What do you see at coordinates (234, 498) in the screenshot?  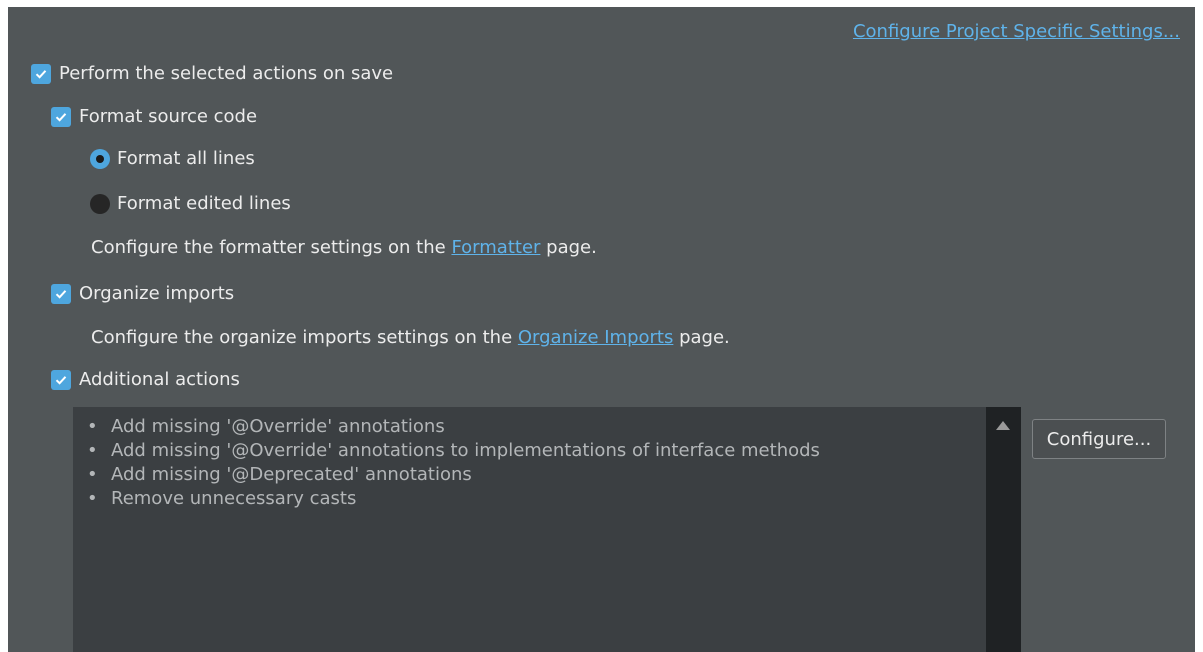 I see `list-item-label: Remove unnecessary casts` at bounding box center [234, 498].